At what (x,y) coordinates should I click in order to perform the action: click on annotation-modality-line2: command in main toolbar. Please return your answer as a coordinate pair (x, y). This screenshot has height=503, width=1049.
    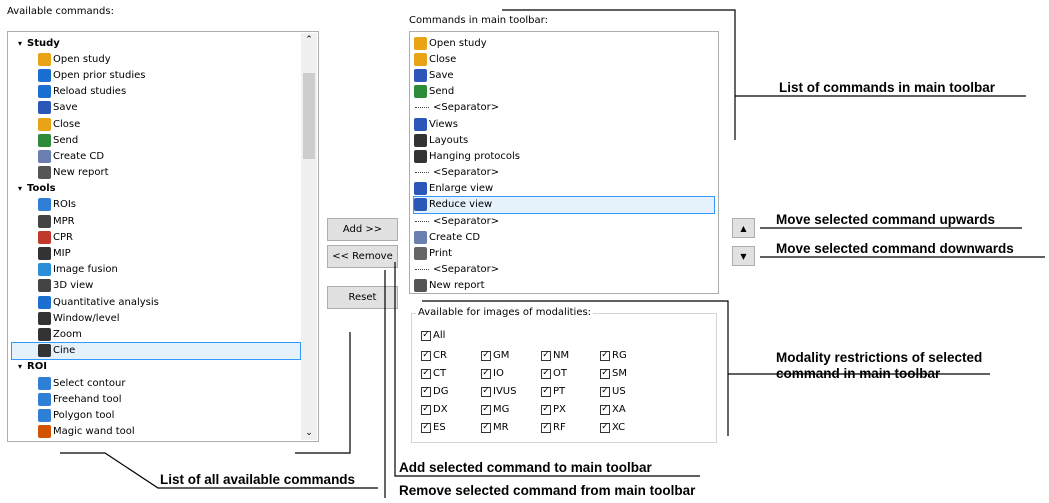
    Looking at the image, I should click on (858, 373).